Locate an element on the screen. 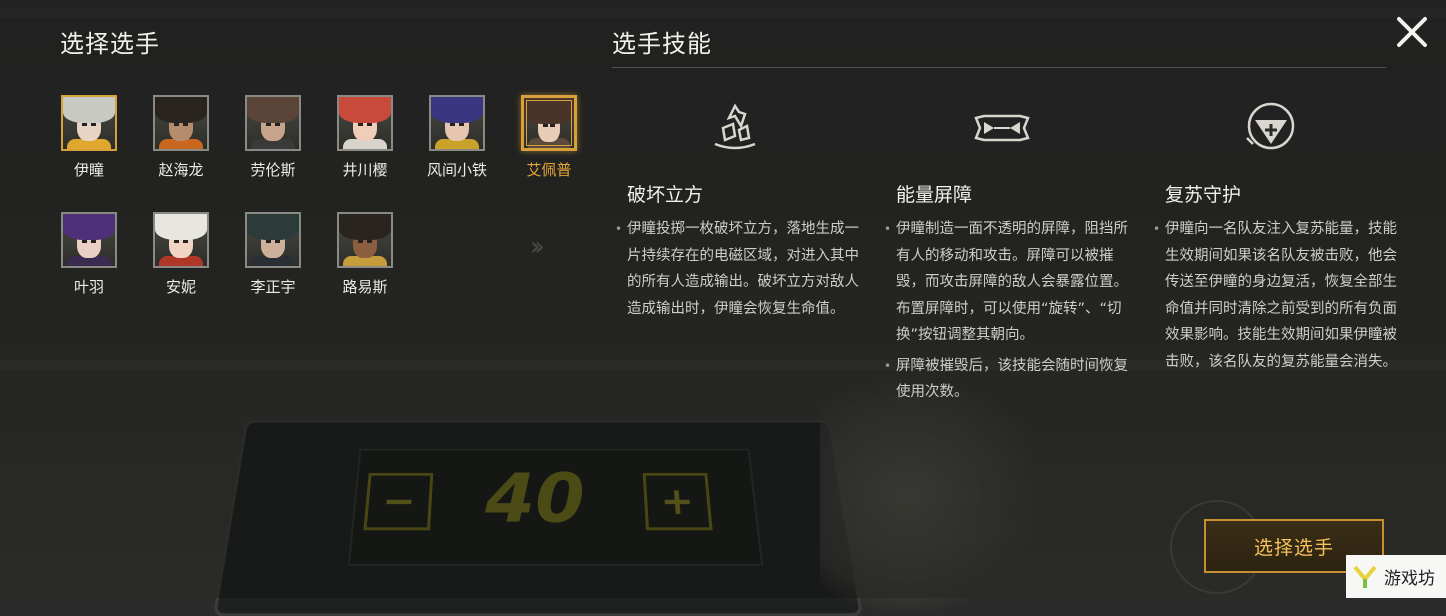  hero-card: 叶羽 is located at coordinates (89, 254).